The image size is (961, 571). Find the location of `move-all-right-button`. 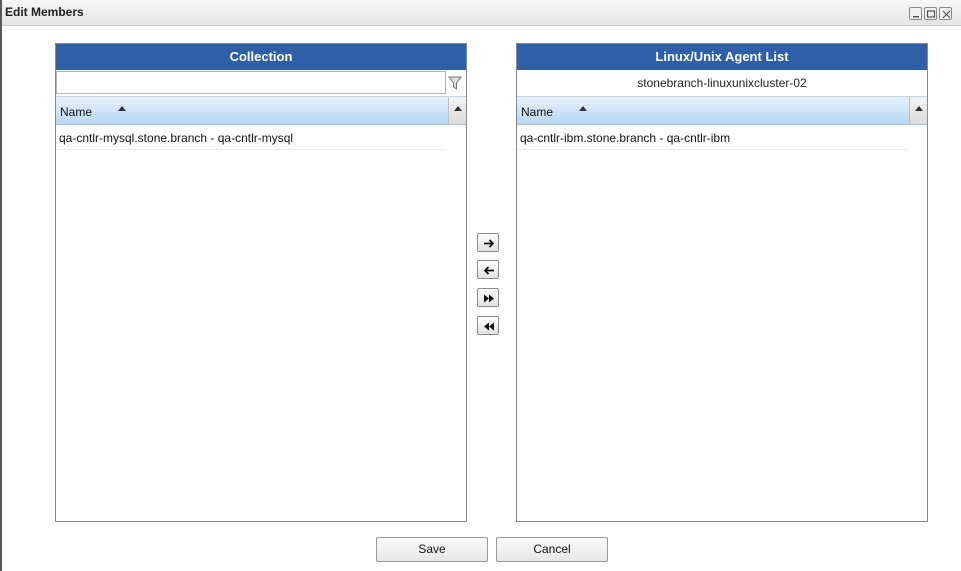

move-all-right-button is located at coordinates (488, 297).